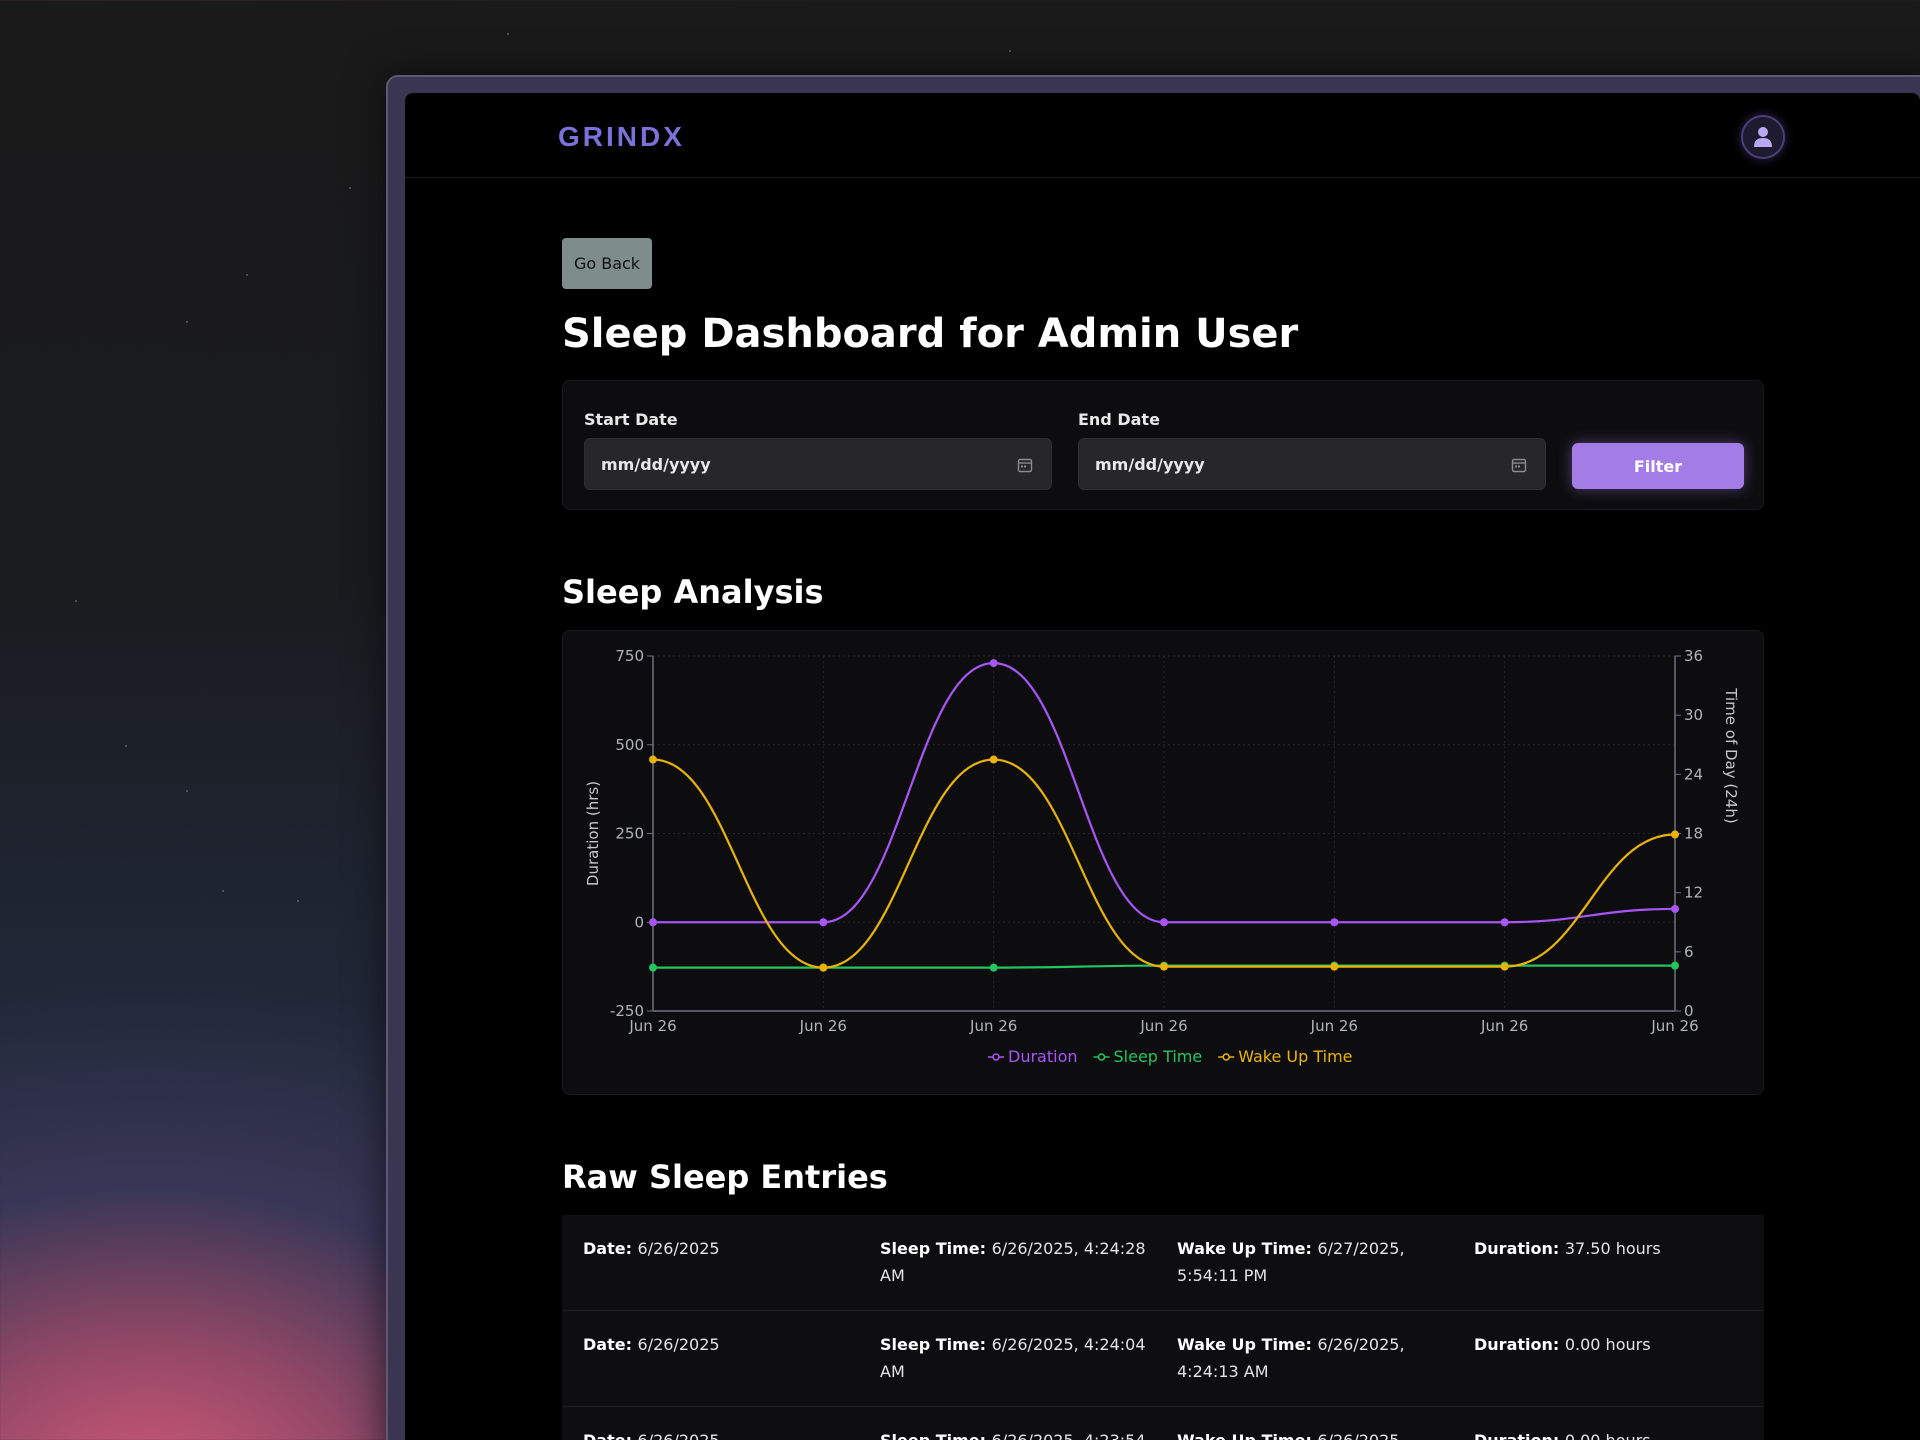  Describe the element at coordinates (1312, 1358) in the screenshot. I see `entry-wake: Wake Up Time: 6/26/2025, 4:24:13 AM` at that location.